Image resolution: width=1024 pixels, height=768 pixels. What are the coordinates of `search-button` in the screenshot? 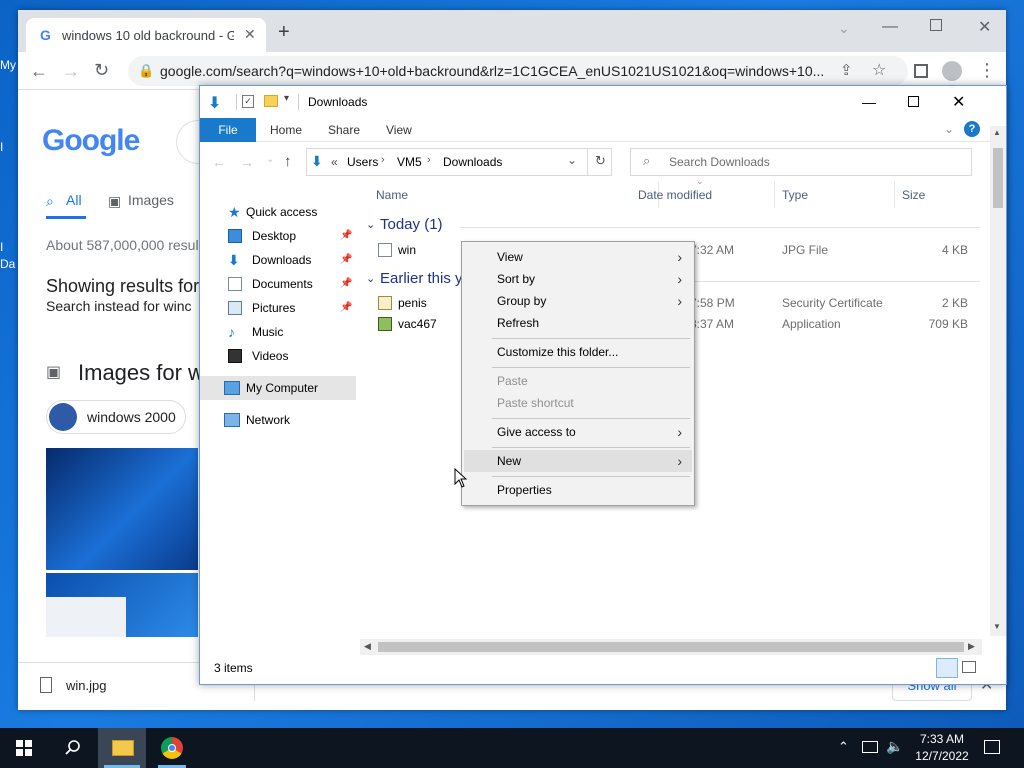 It's located at (72, 748).